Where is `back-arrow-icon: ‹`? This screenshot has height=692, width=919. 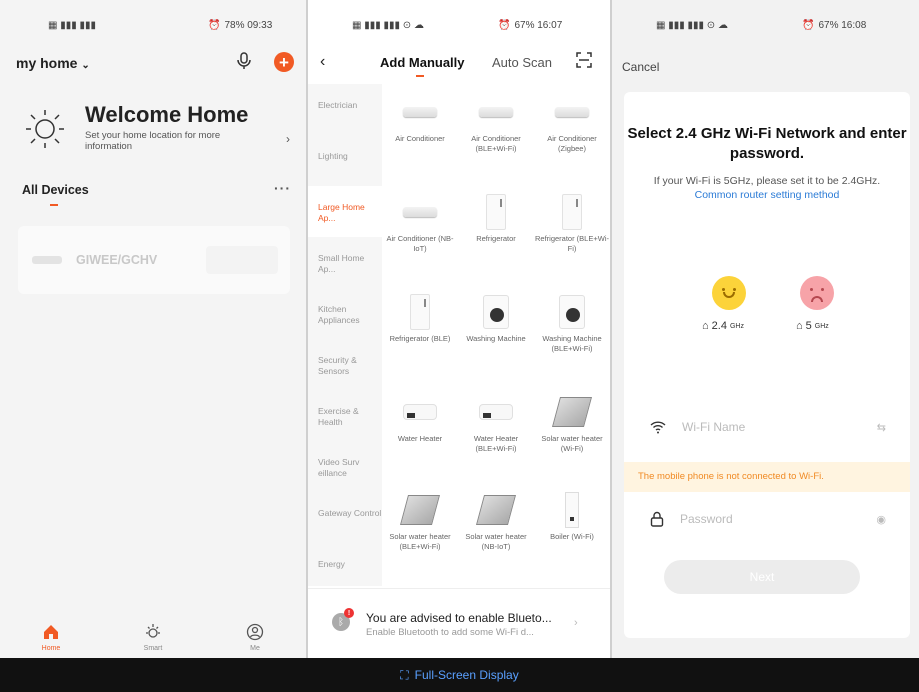
back-arrow-icon: ‹ is located at coordinates (322, 62).